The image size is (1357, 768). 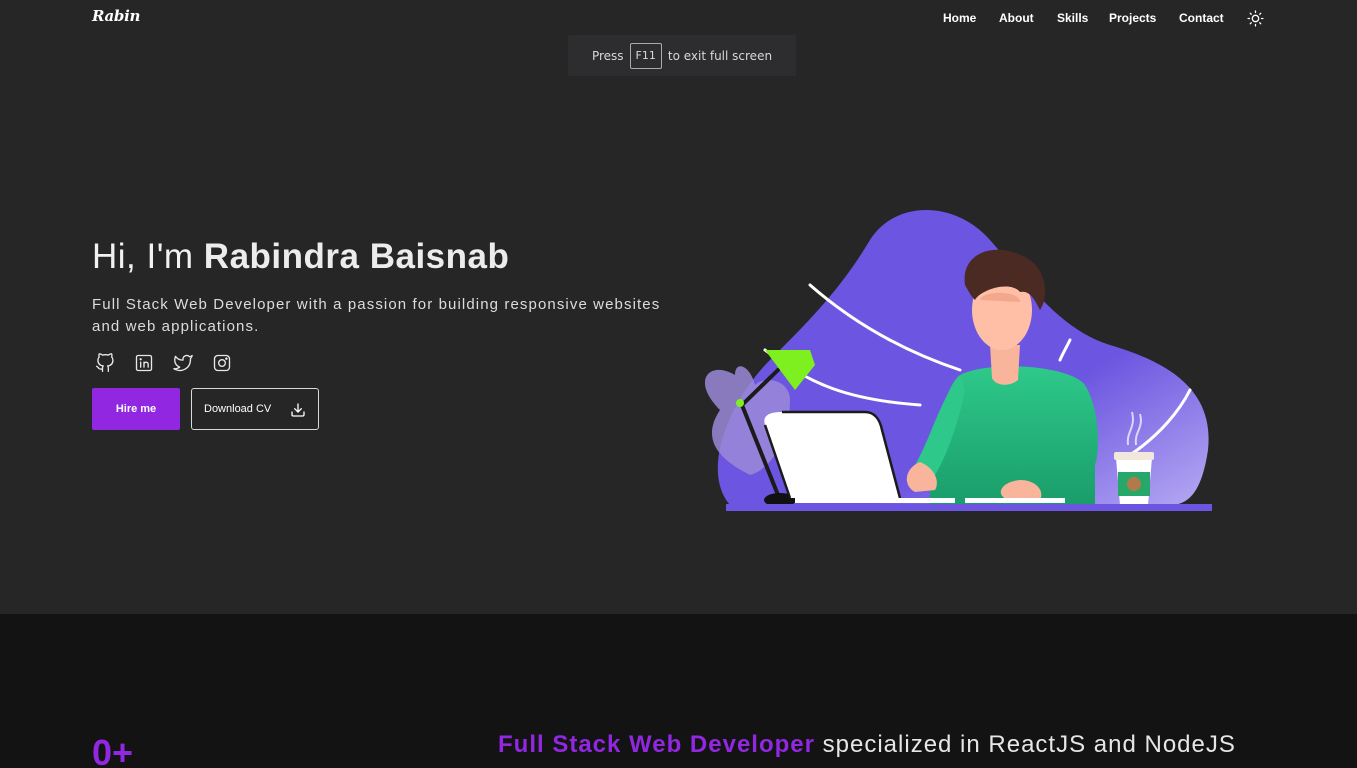 What do you see at coordinates (645, 55) in the screenshot?
I see `toast-key: F11` at bounding box center [645, 55].